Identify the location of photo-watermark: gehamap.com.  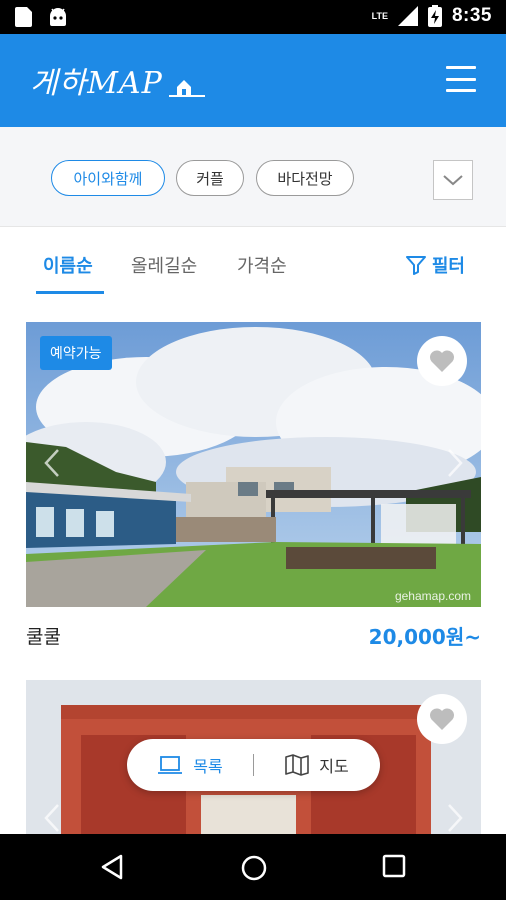
(432, 596).